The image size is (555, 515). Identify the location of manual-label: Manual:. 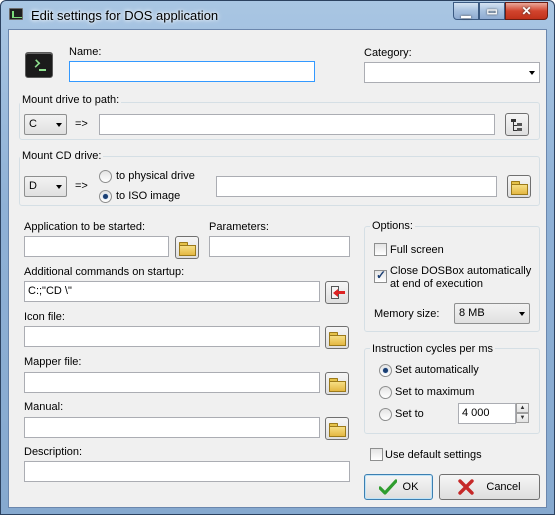
(44, 407).